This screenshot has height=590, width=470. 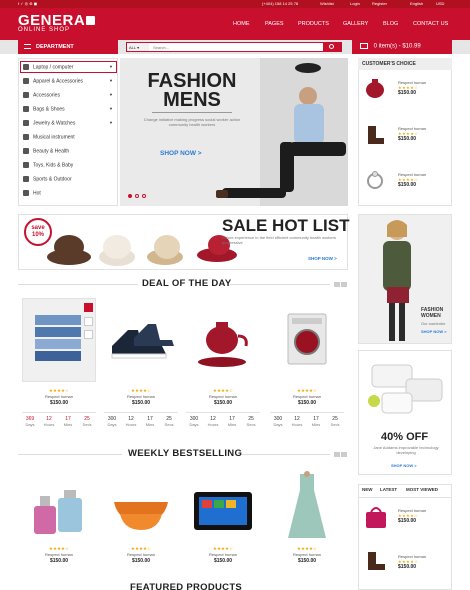 I want to click on category-select: ALL ▾, so click(x=138, y=47).